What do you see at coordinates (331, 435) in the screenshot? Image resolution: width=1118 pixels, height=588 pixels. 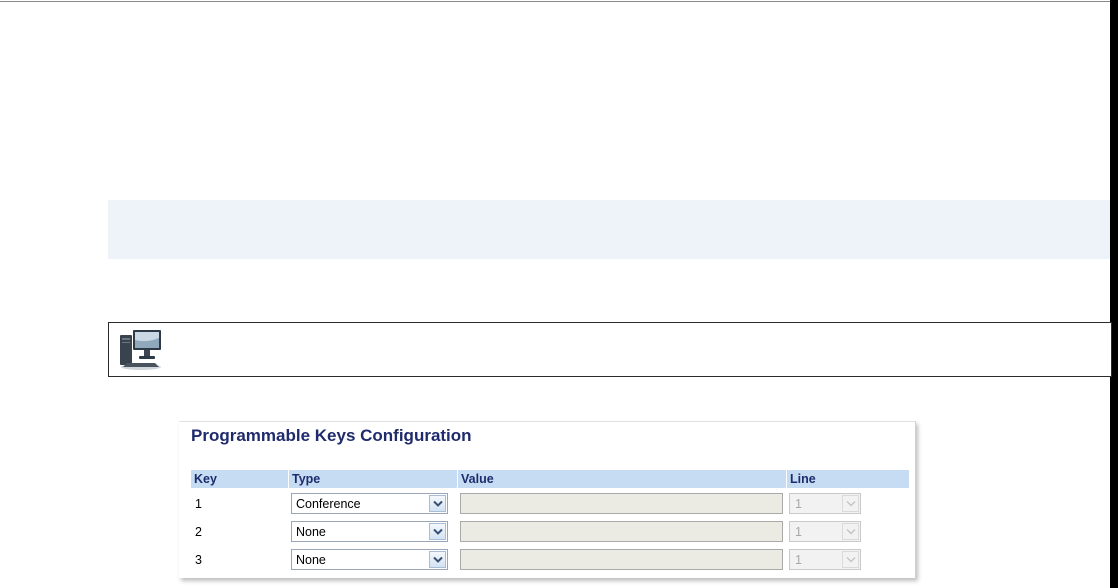 I see `panel-title: Programmable Keys Configuration` at bounding box center [331, 435].